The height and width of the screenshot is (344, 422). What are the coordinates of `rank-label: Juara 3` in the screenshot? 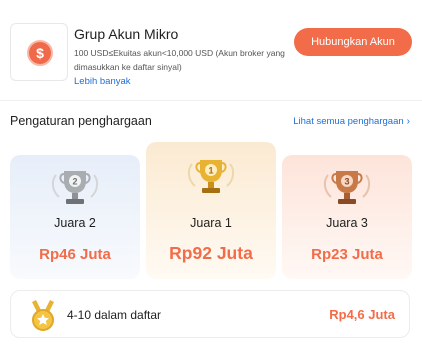 It's located at (347, 223).